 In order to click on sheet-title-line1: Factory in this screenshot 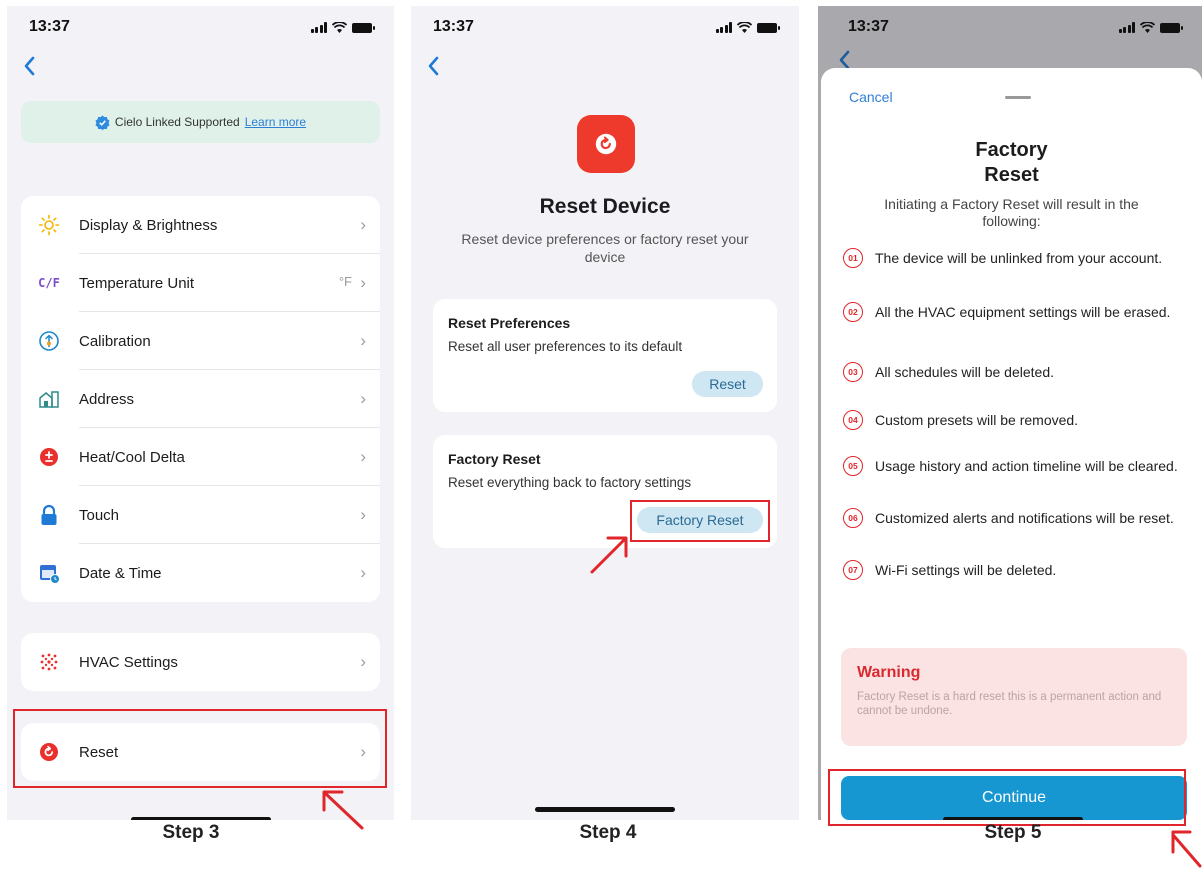, I will do `click(1011, 150)`.